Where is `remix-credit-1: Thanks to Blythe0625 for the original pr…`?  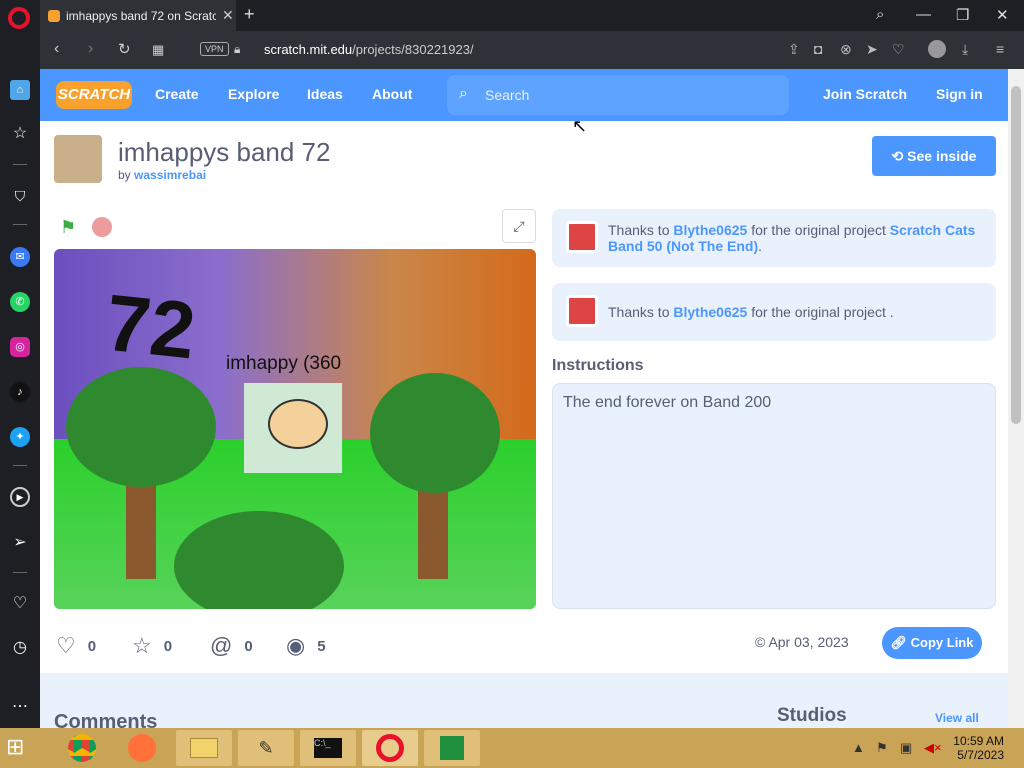 remix-credit-1: Thanks to Blythe0625 for the original pr… is located at coordinates (774, 238).